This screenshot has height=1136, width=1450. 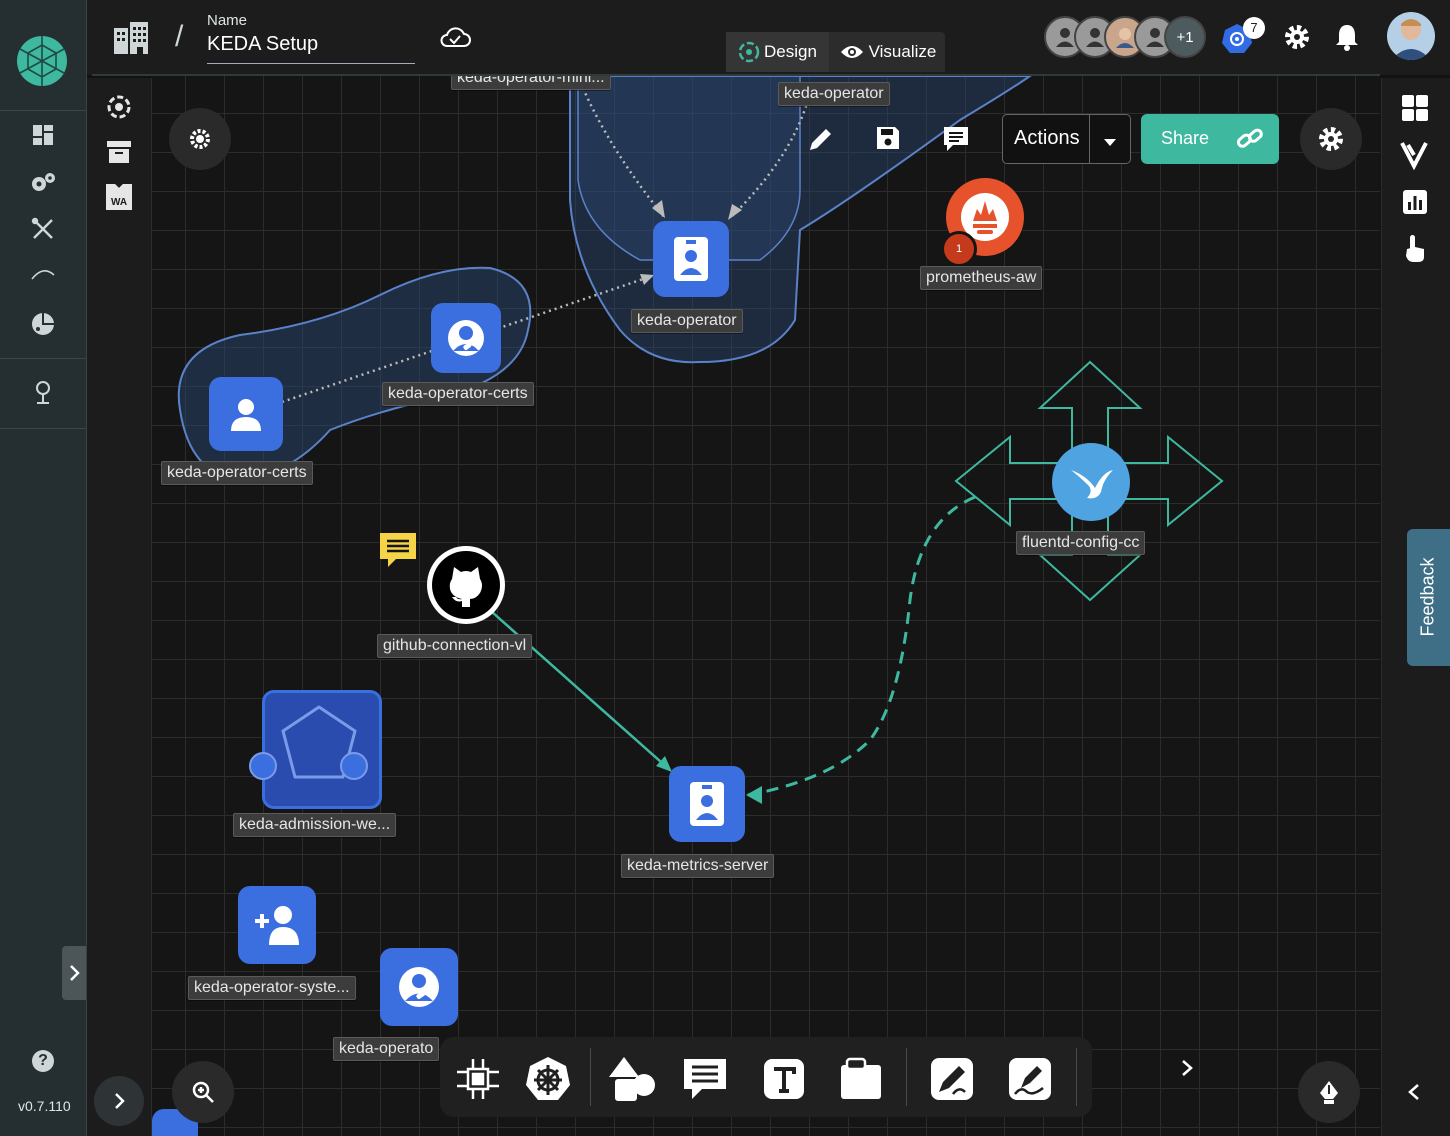 I want to click on embed-design-tool, so click(x=478, y=1079).